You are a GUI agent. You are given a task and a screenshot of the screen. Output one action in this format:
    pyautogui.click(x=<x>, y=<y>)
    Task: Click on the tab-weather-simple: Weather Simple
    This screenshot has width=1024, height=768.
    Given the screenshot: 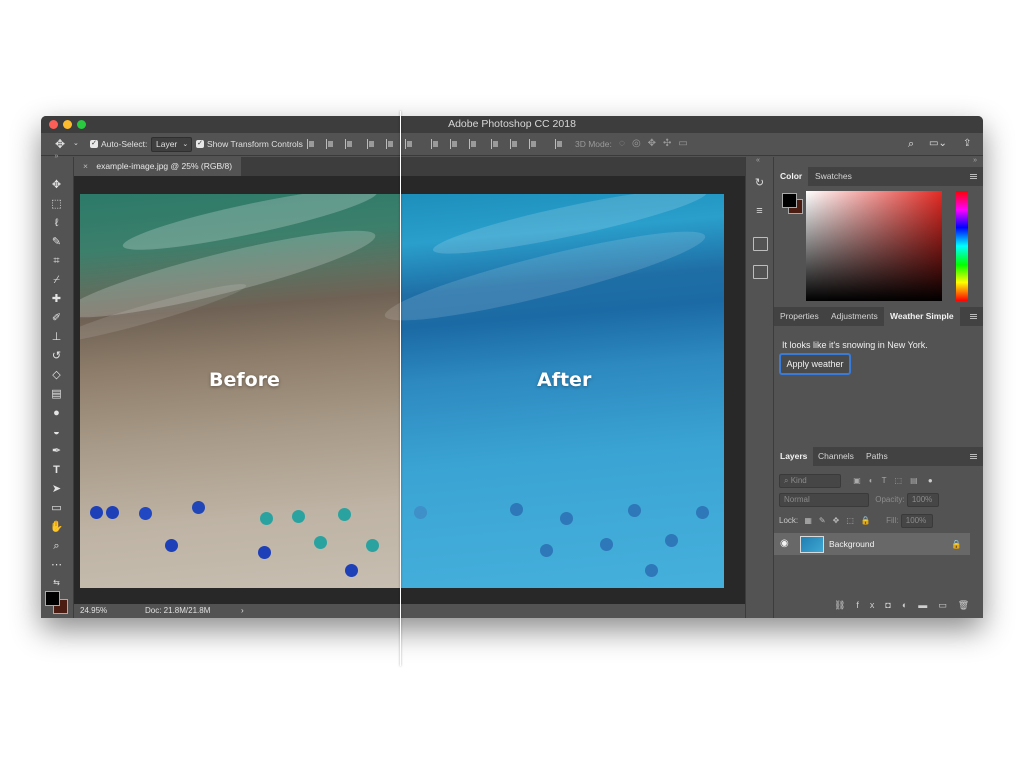 What is the action you would take?
    pyautogui.click(x=922, y=316)
    